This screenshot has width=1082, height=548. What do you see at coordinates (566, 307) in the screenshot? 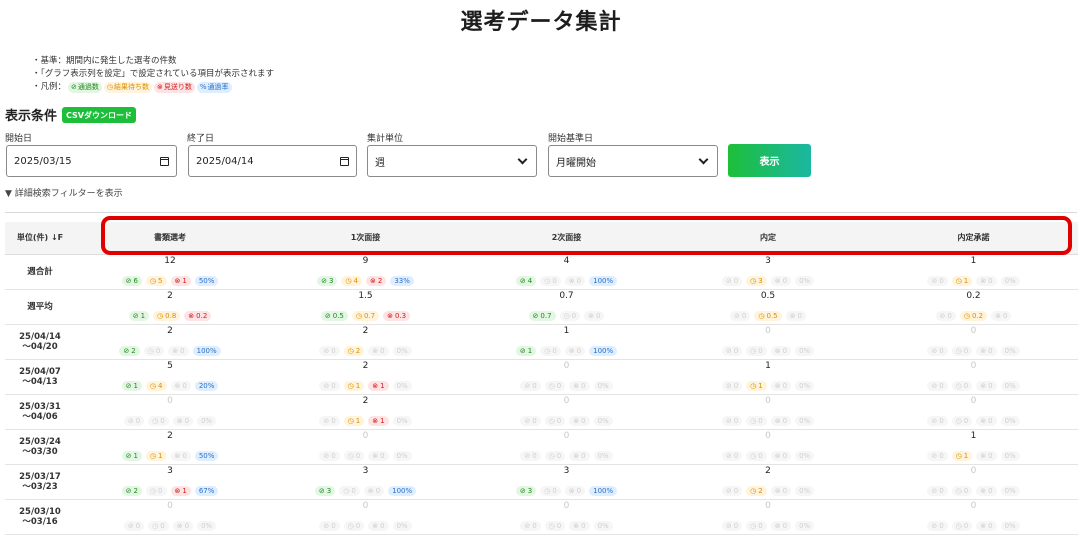
I see `data-cell: 0.7 ⊘ 0.7 ◷ 0 ⊗ 0` at bounding box center [566, 307].